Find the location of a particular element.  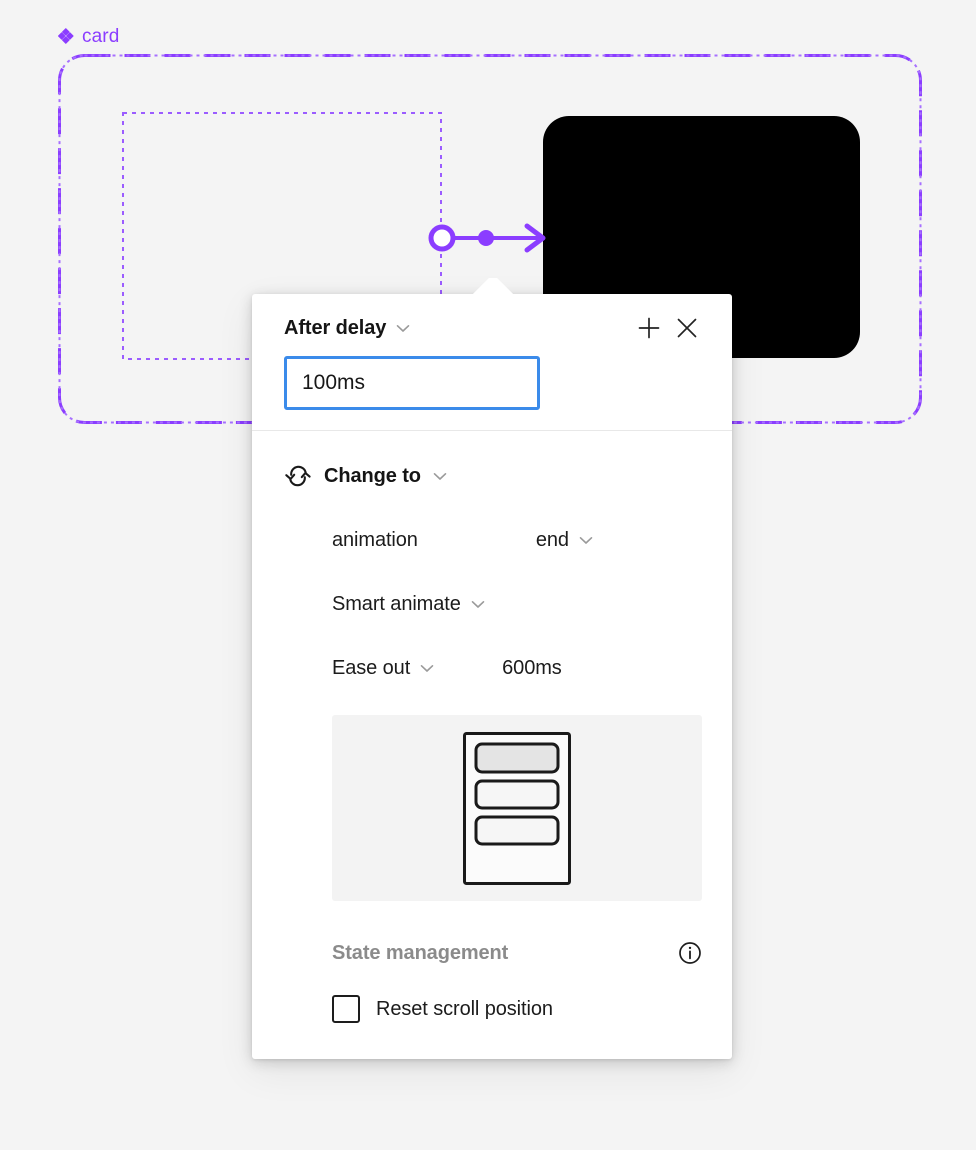

component-diamond-icon is located at coordinates (66, 36).